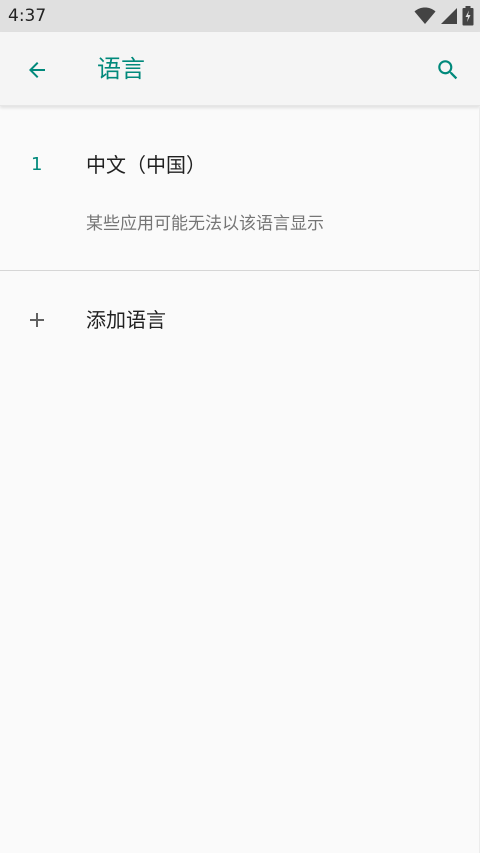 This screenshot has width=480, height=853. I want to click on divider, so click(240, 270).